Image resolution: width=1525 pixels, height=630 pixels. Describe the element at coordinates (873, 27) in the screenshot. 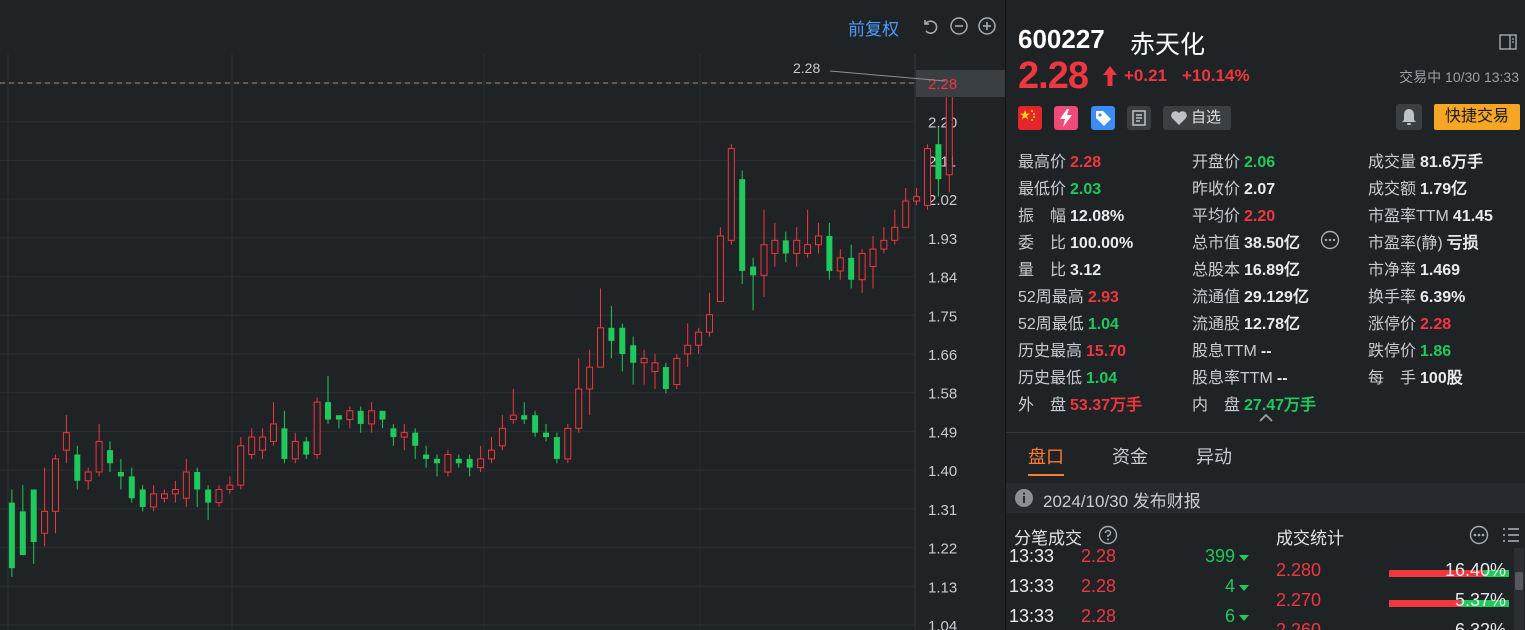

I see `adjust-mode-button: 前复权` at that location.